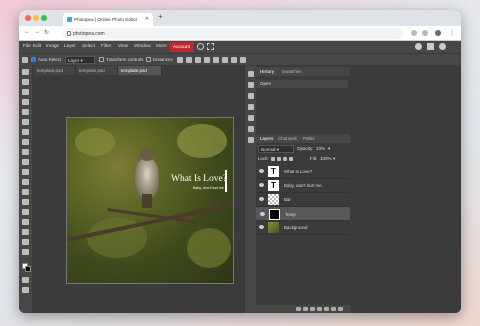  I want to click on distances-checkbox, so click(148, 59).